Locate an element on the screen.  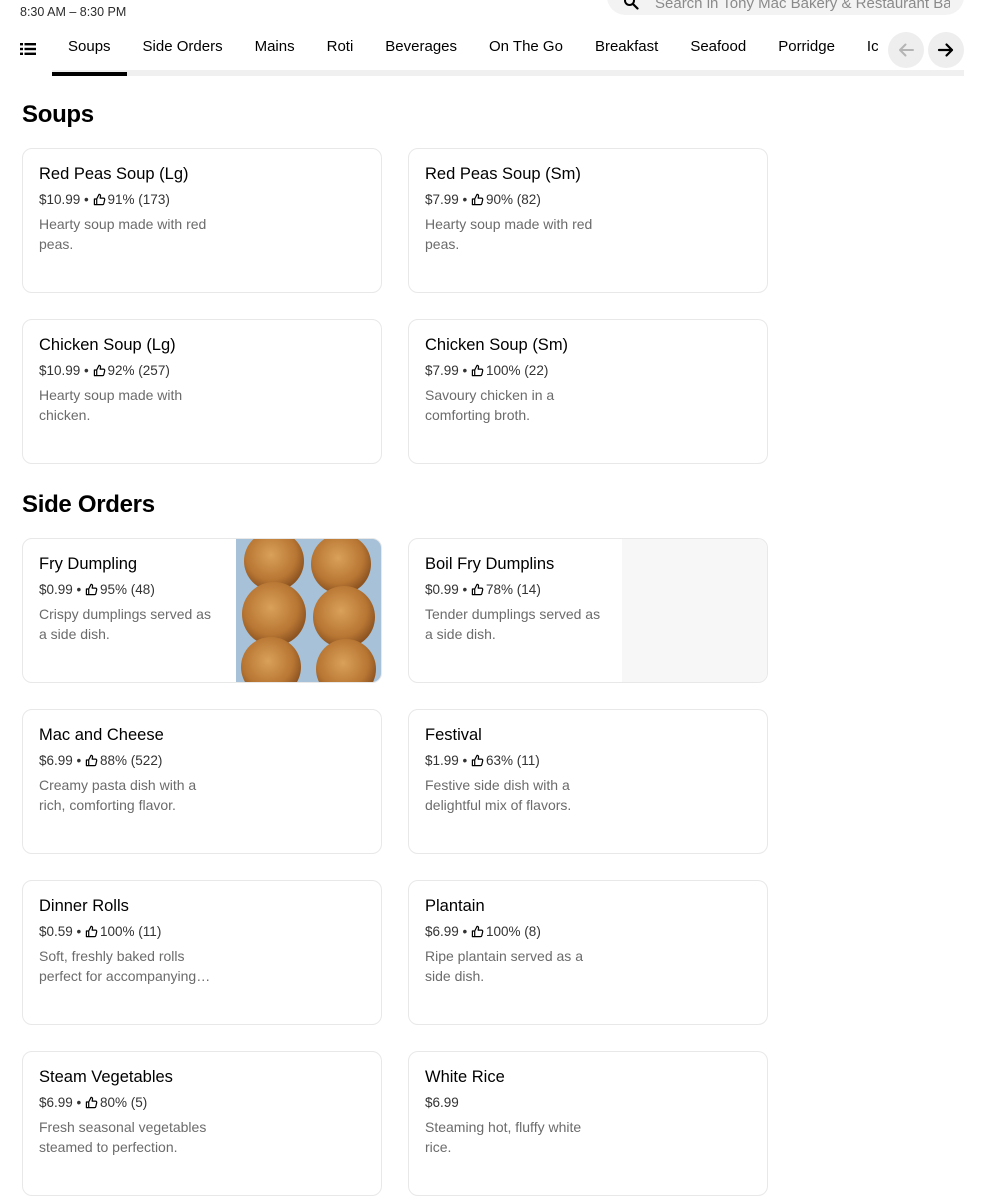
tab-on-the-go: On The Go is located at coordinates (526, 52).